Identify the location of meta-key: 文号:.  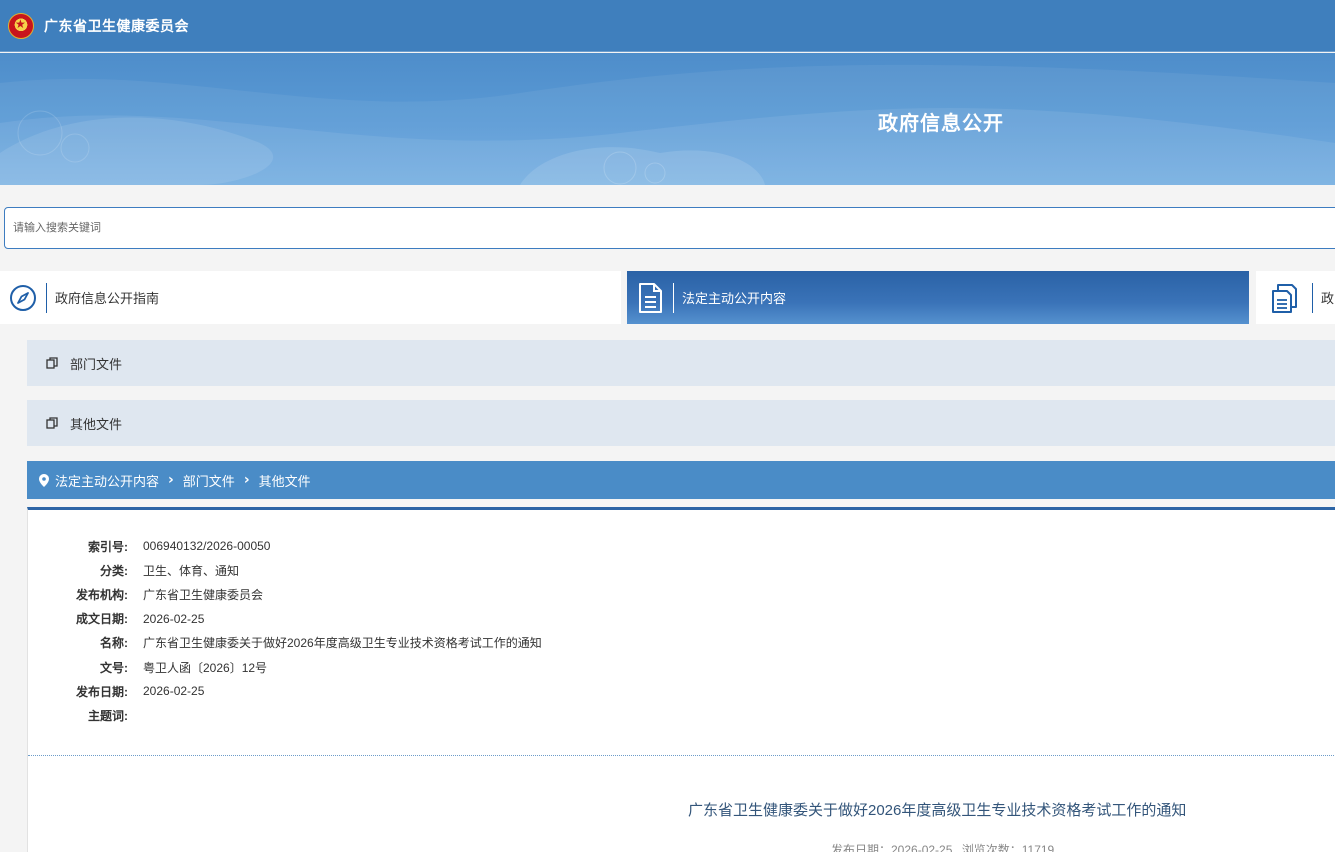
(114, 667).